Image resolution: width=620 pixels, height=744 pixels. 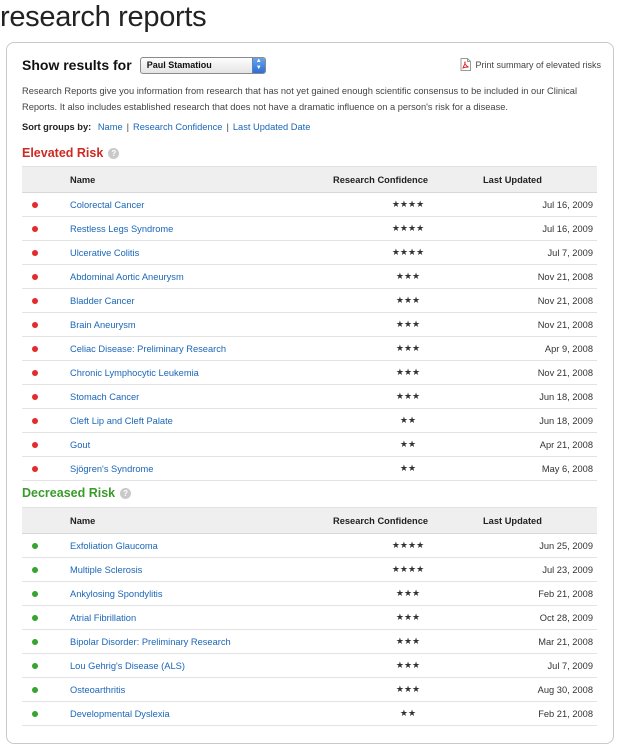 I want to click on user-select-value: Paul Stamatiou, so click(x=179, y=64).